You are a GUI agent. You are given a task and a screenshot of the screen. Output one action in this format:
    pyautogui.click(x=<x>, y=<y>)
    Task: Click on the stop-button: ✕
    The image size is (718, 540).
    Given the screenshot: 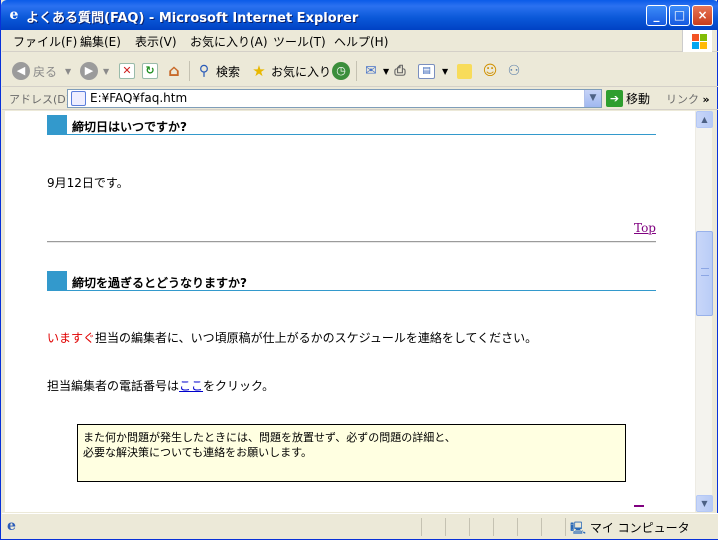 What is the action you would take?
    pyautogui.click(x=128, y=71)
    